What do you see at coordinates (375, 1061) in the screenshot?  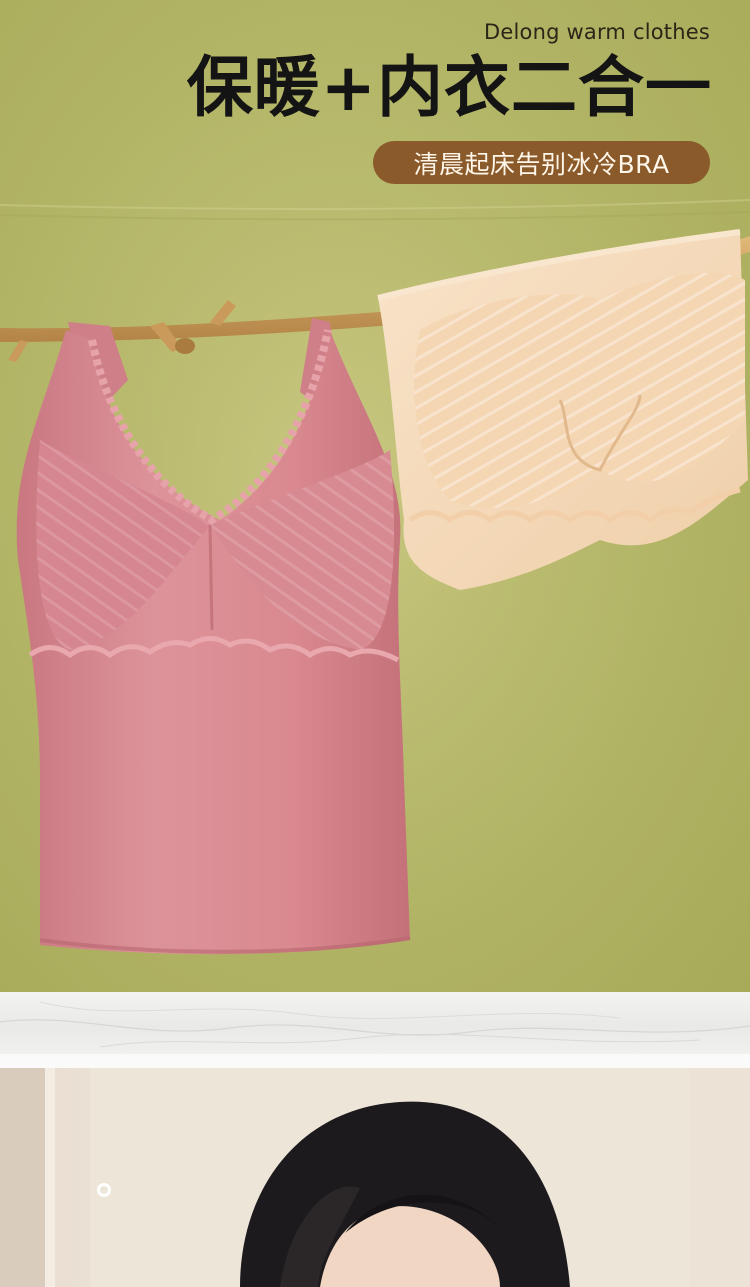 I see `section-gap` at bounding box center [375, 1061].